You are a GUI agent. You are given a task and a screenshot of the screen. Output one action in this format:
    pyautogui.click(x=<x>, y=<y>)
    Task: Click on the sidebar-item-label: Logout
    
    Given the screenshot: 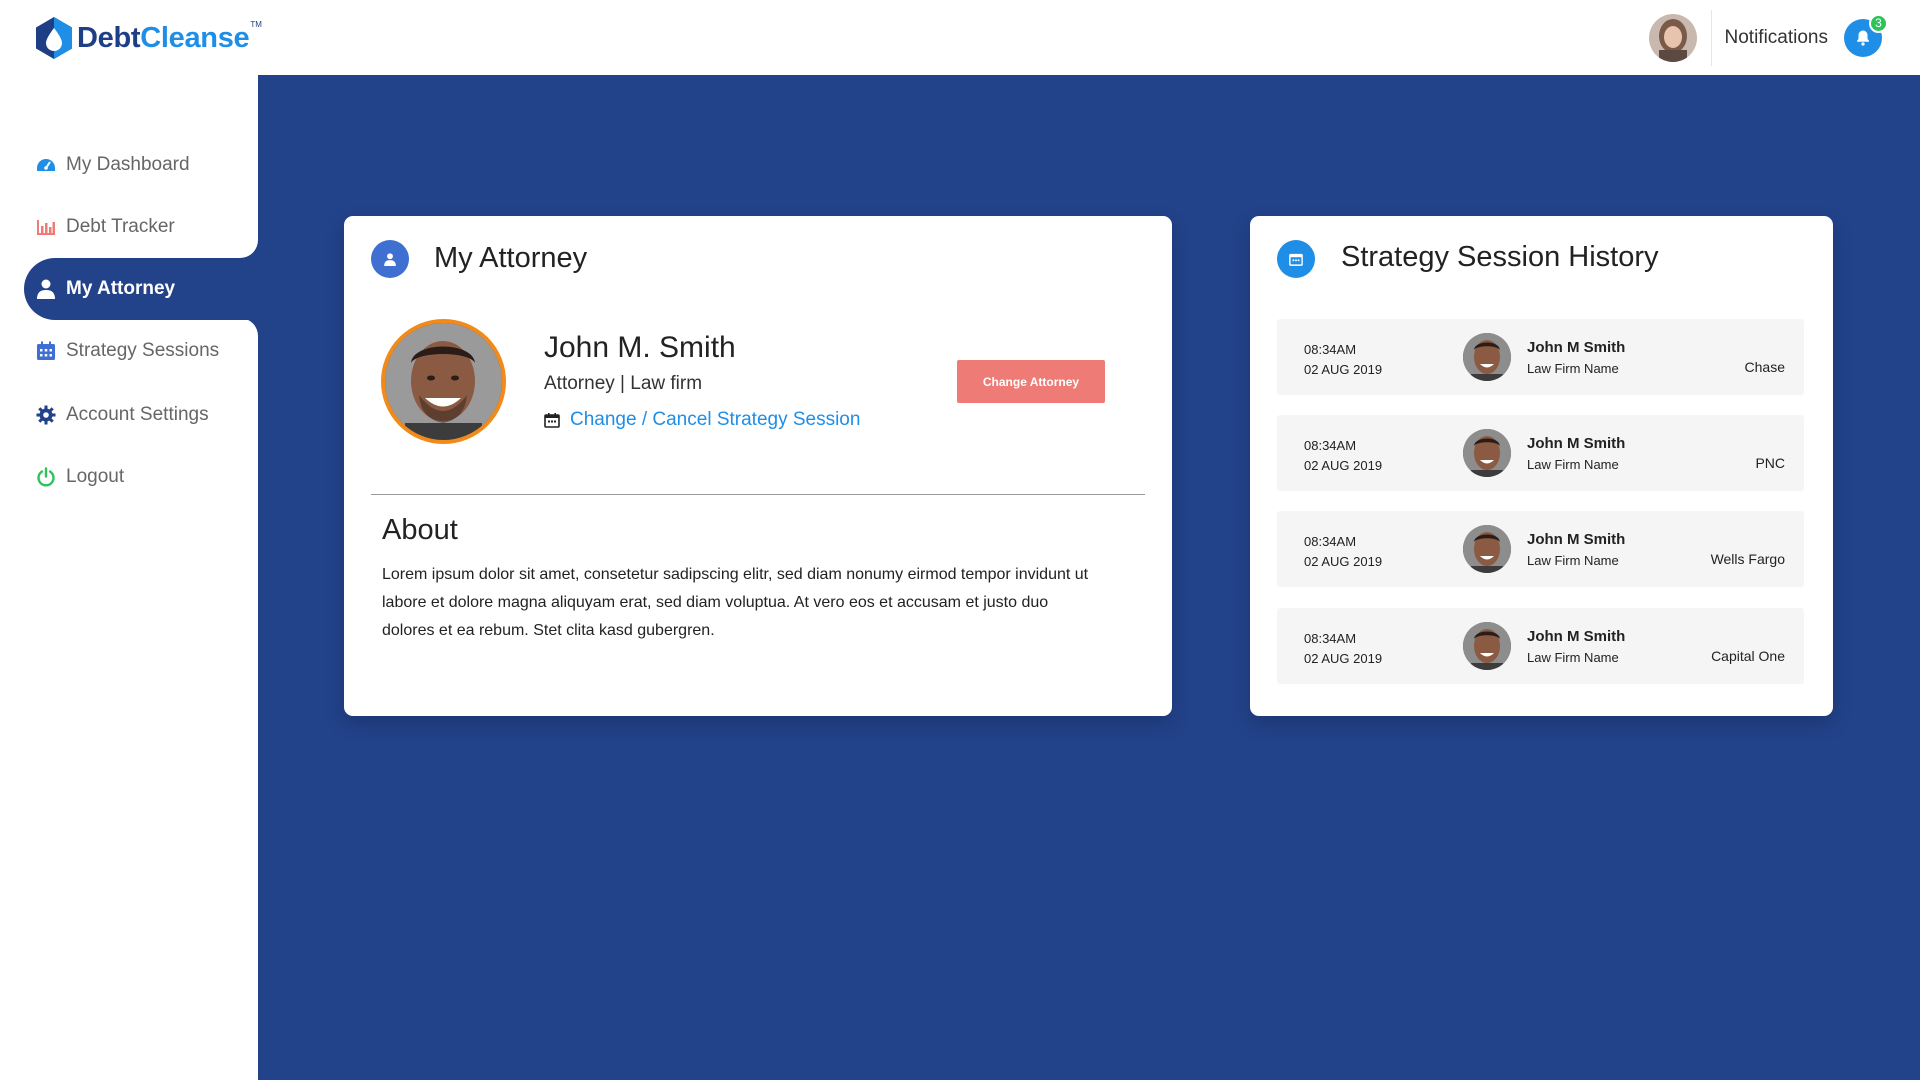 What is the action you would take?
    pyautogui.click(x=95, y=476)
    